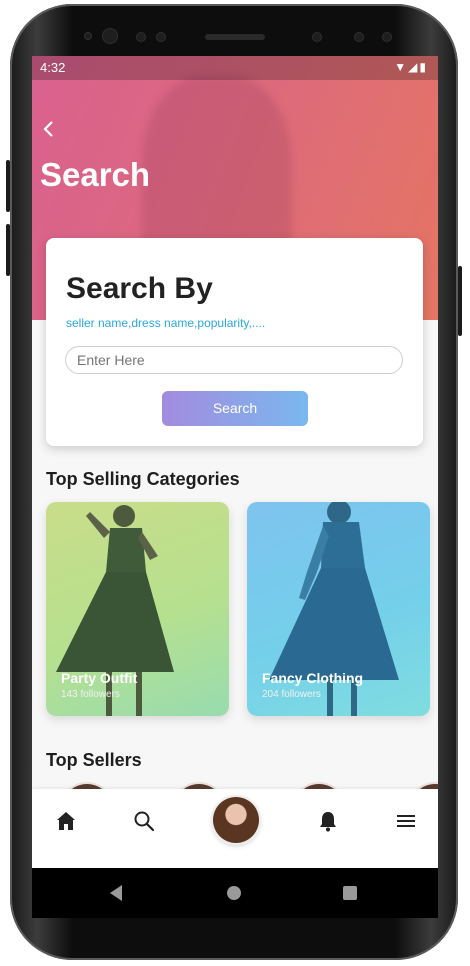 The width and height of the screenshot is (470, 966). I want to click on category-followers: 204 followers, so click(291, 694).